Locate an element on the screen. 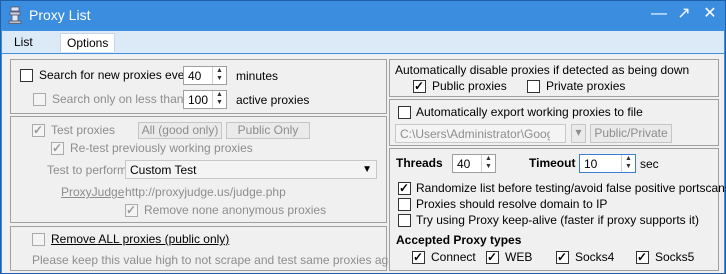  public-proxies-label: Public proxies is located at coordinates (469, 86).